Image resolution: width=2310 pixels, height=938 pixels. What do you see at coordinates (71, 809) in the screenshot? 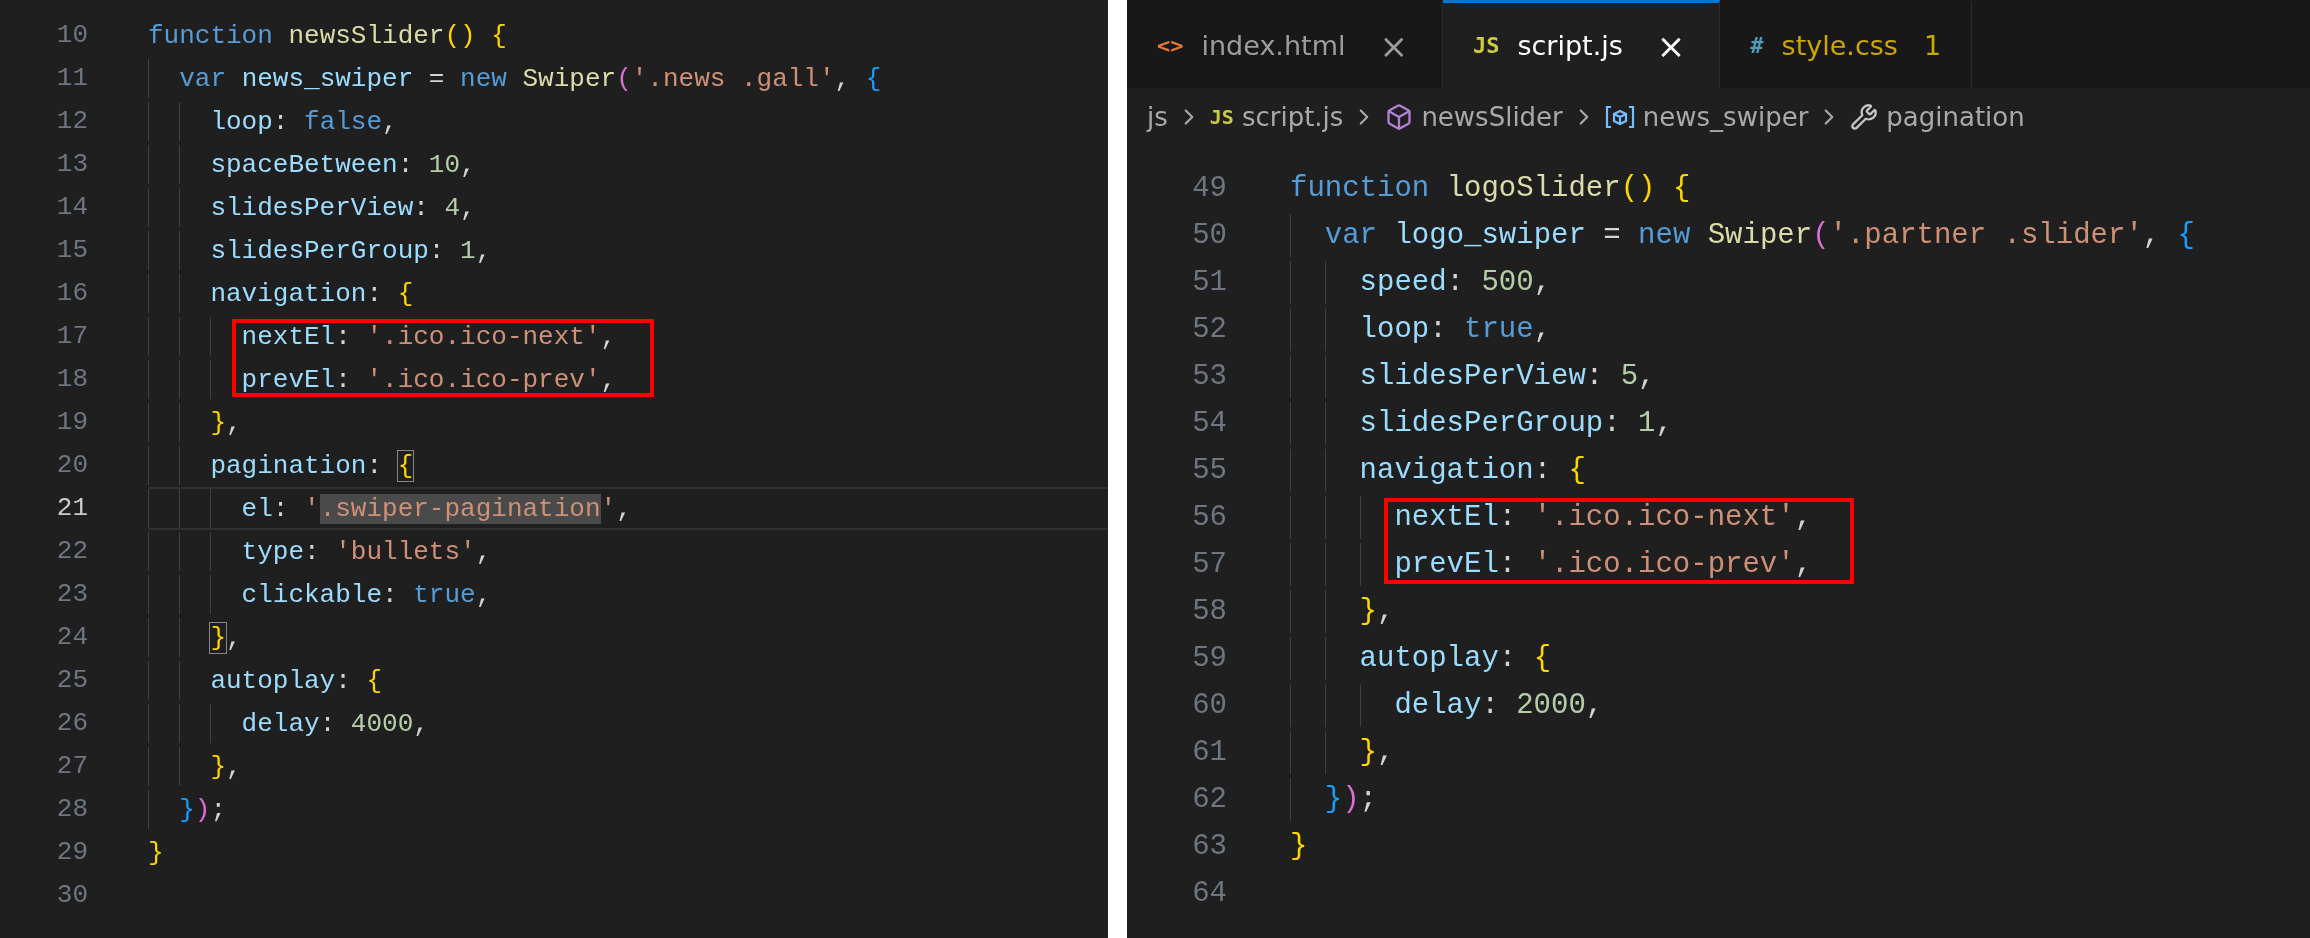
I see `line-number: 28` at bounding box center [71, 809].